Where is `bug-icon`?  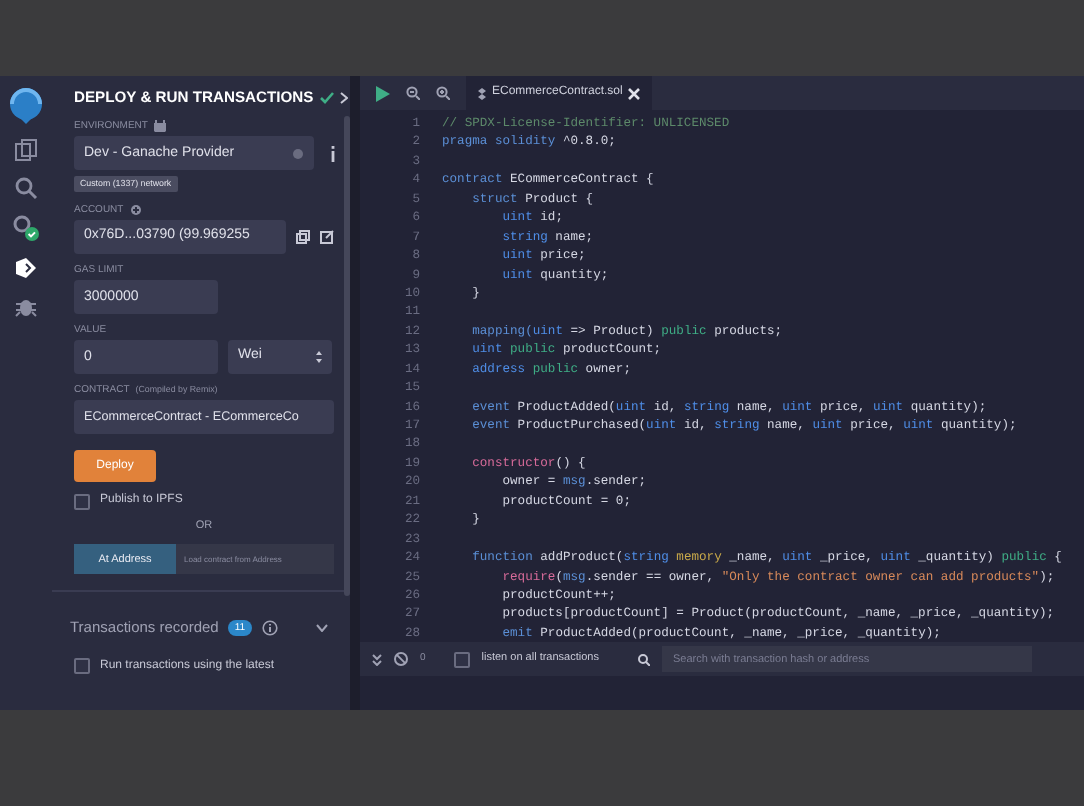 bug-icon is located at coordinates (26, 306).